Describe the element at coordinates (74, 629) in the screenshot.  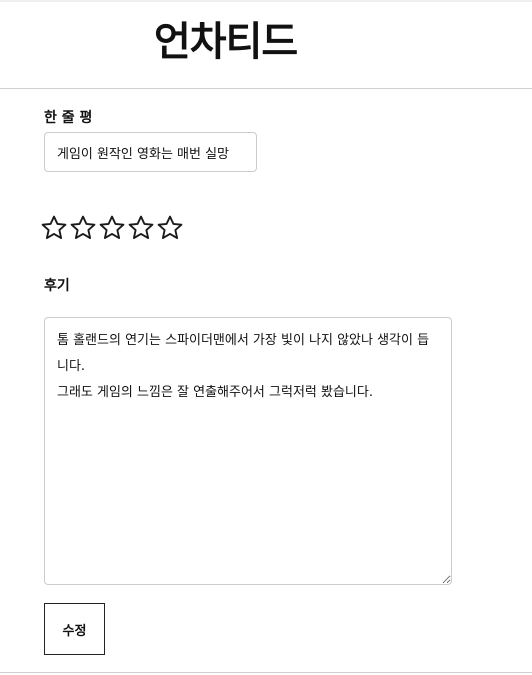
I see `edit-button: 수정` at that location.